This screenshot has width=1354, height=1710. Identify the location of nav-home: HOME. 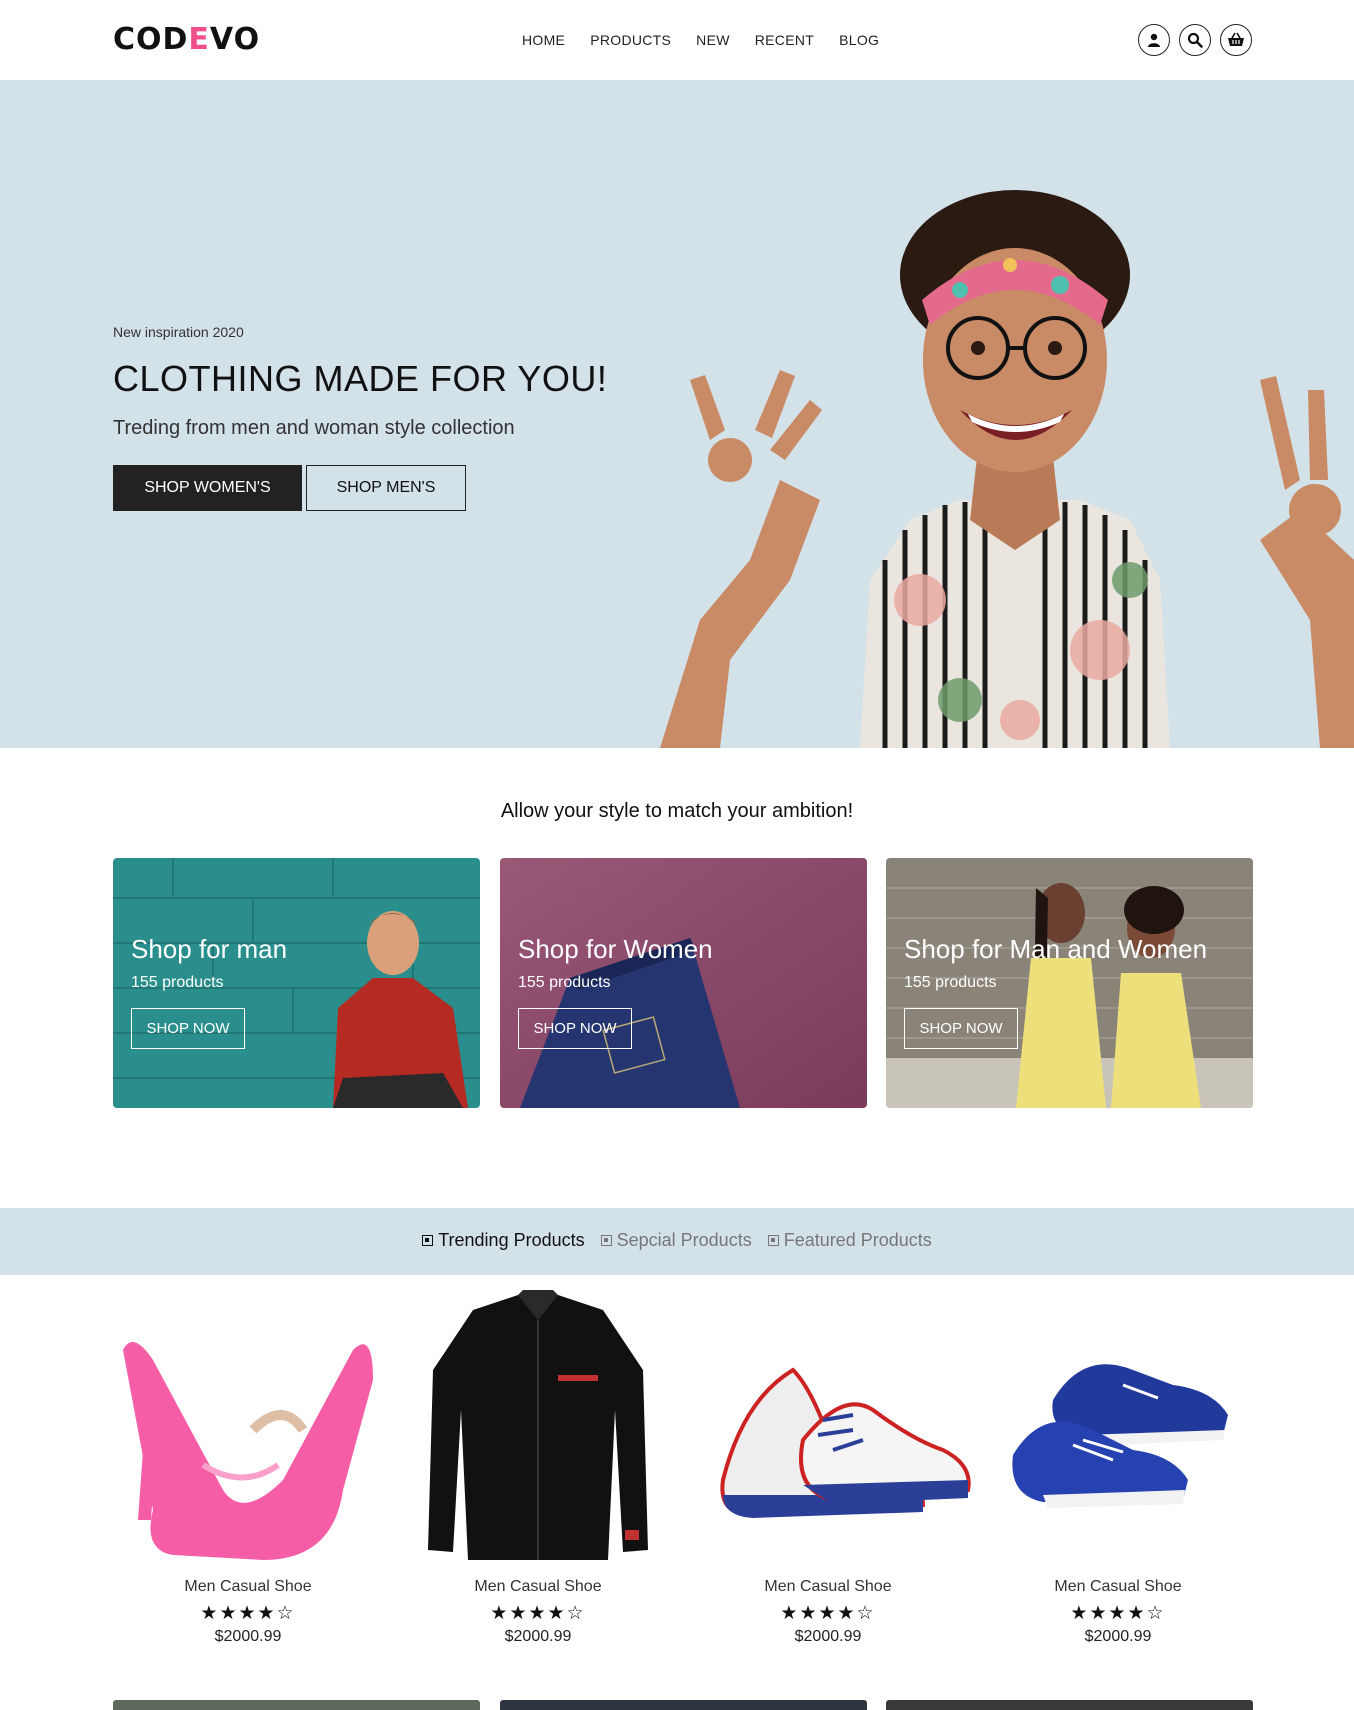
(543, 40).